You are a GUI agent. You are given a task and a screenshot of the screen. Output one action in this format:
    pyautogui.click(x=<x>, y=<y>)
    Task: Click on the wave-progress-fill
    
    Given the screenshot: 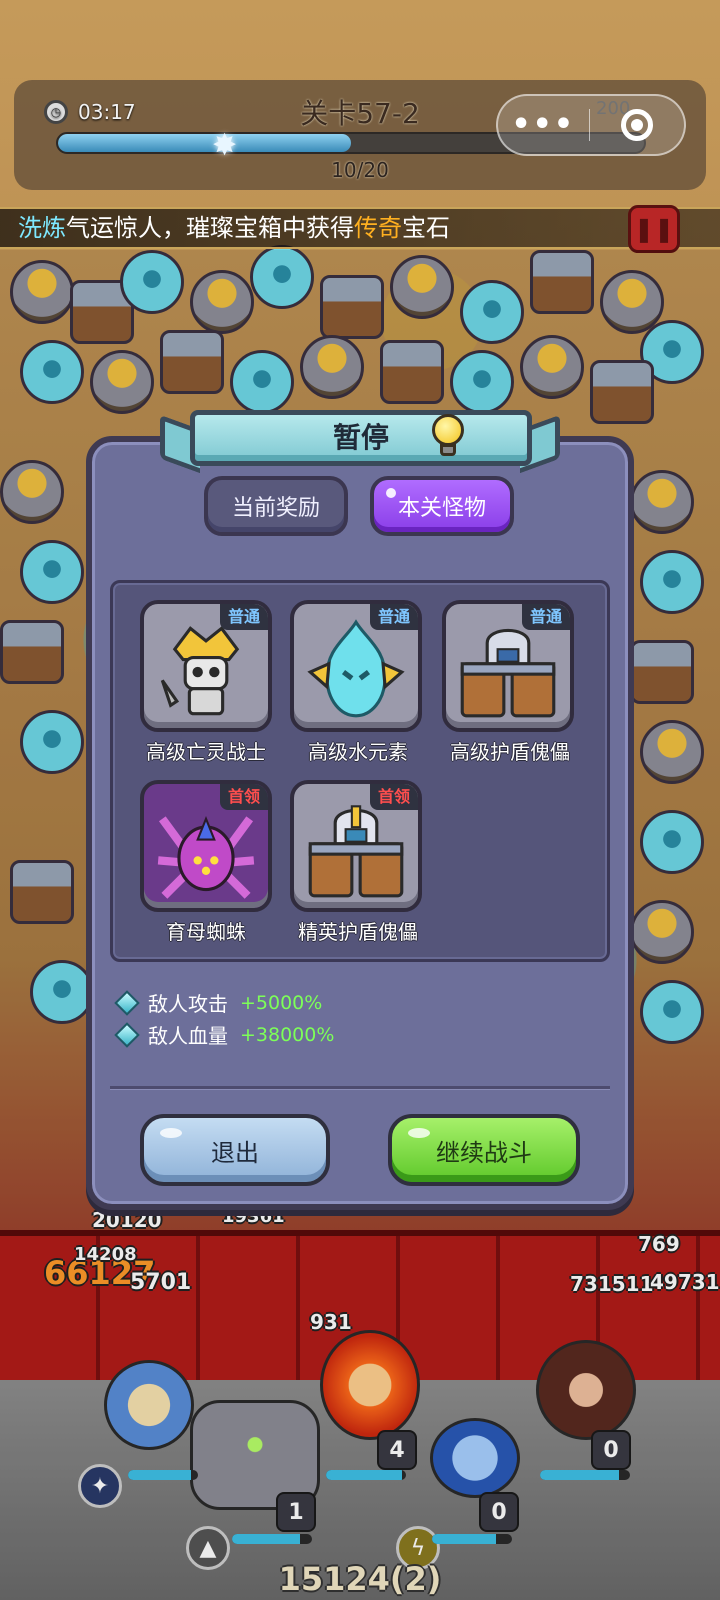 What is the action you would take?
    pyautogui.click(x=204, y=143)
    